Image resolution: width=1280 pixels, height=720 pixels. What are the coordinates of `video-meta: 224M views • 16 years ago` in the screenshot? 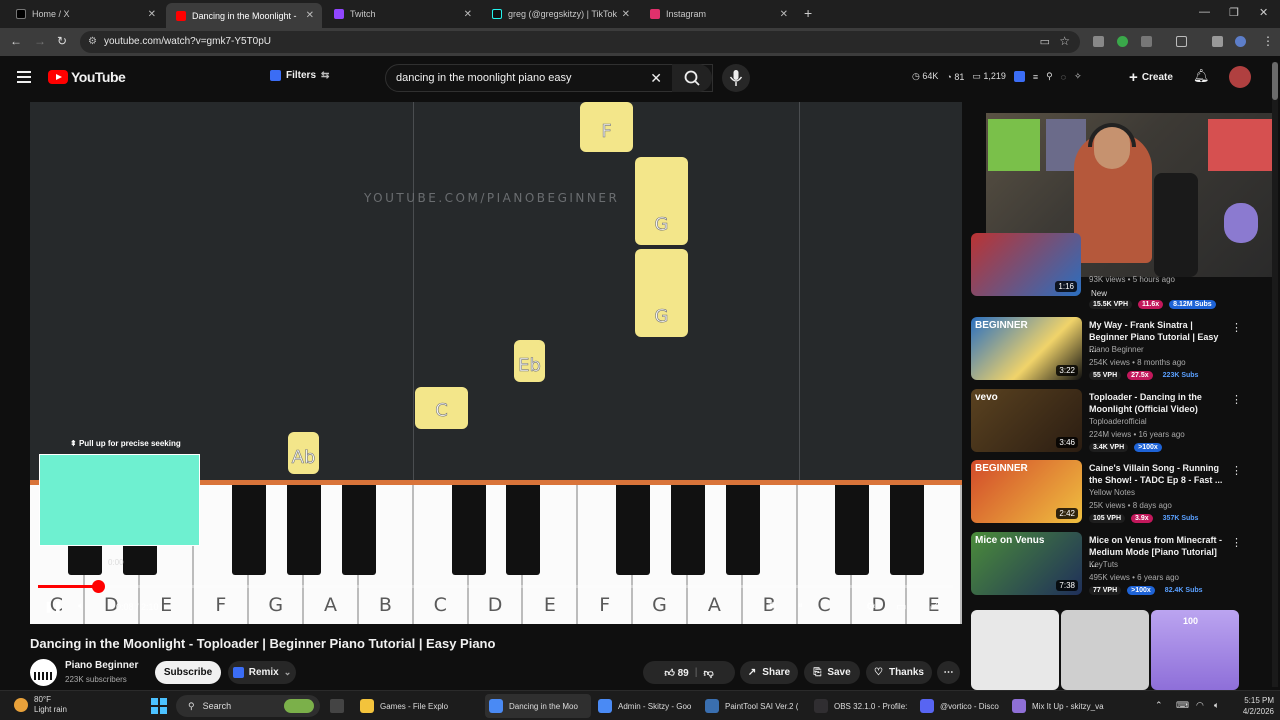 It's located at (1137, 434).